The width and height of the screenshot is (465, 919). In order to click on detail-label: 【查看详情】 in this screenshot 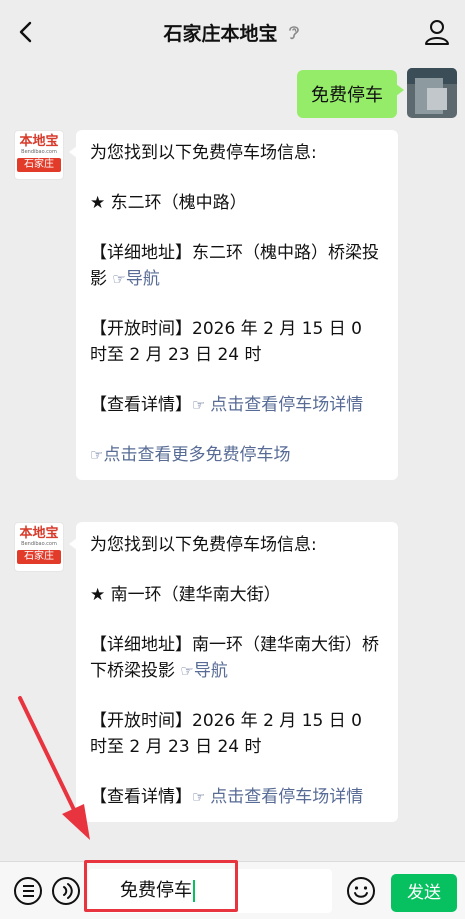, I will do `click(141, 405)`.